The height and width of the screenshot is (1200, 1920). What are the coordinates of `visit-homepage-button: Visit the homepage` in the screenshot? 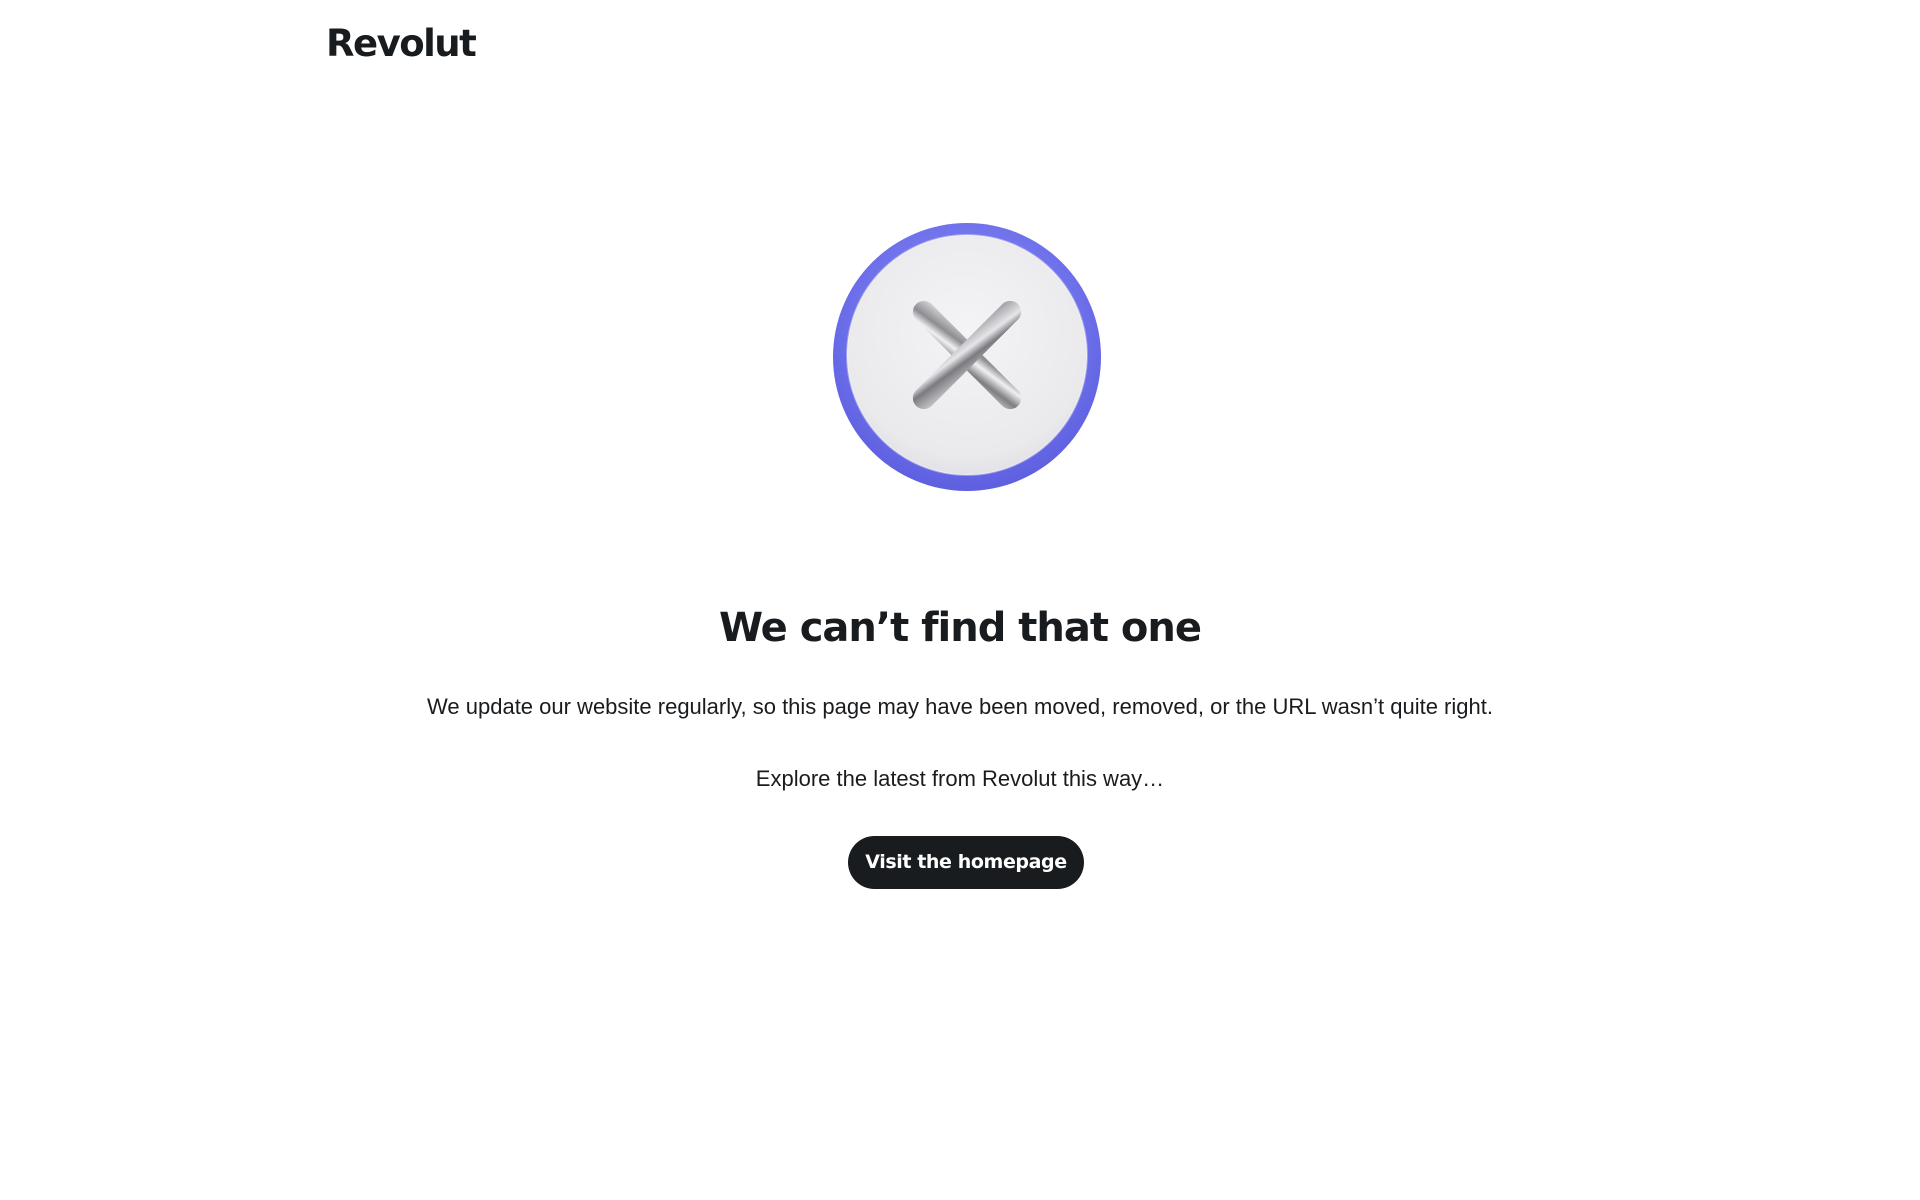 It's located at (966, 862).